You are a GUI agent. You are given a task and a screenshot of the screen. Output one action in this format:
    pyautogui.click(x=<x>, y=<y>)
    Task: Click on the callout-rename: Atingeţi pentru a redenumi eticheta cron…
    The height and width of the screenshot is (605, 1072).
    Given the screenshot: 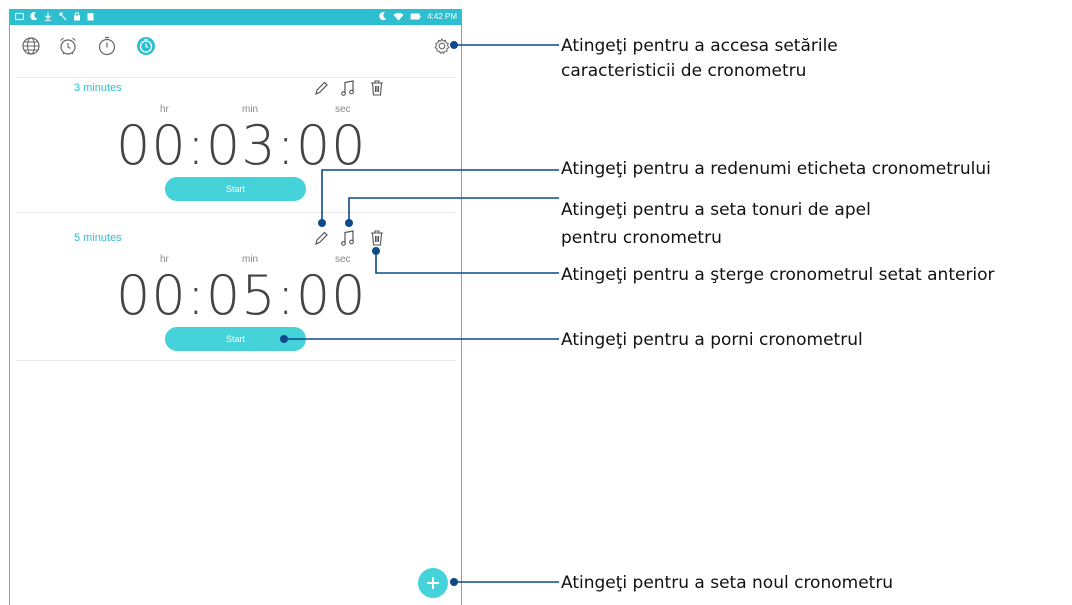 What is the action you would take?
    pyautogui.click(x=776, y=169)
    